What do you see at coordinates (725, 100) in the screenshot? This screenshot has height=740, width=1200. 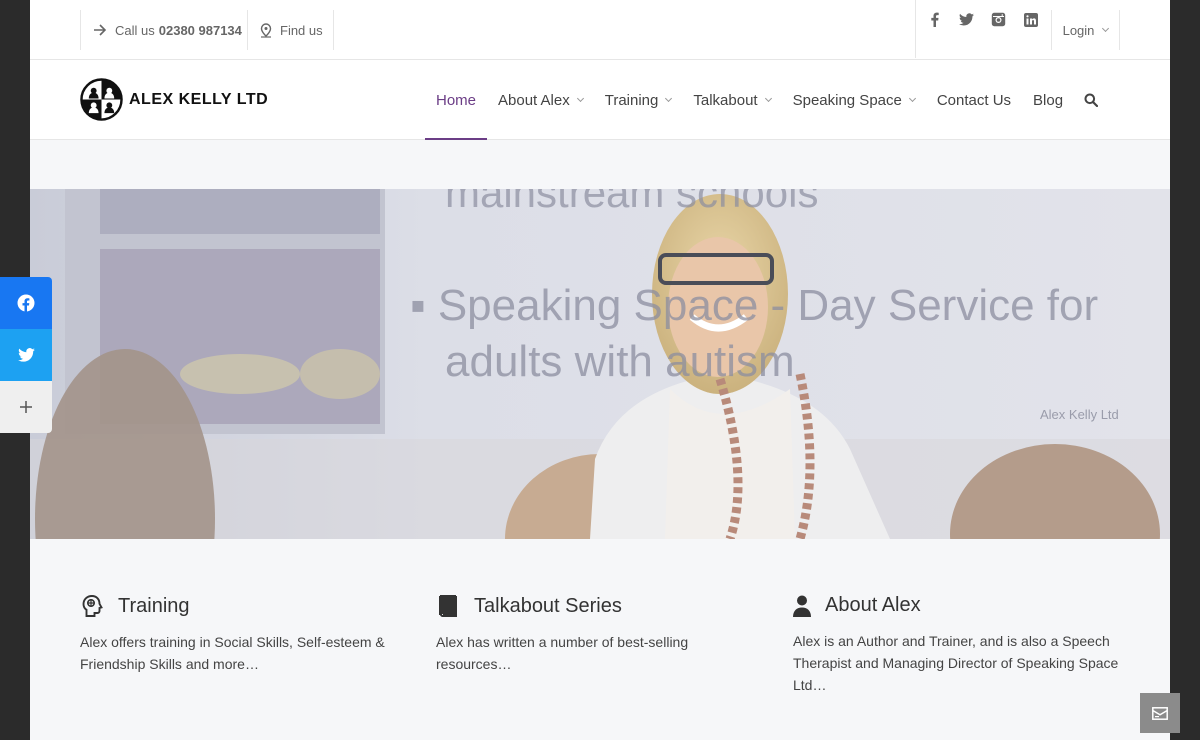 I see `nav-item-label: Talkabout` at bounding box center [725, 100].